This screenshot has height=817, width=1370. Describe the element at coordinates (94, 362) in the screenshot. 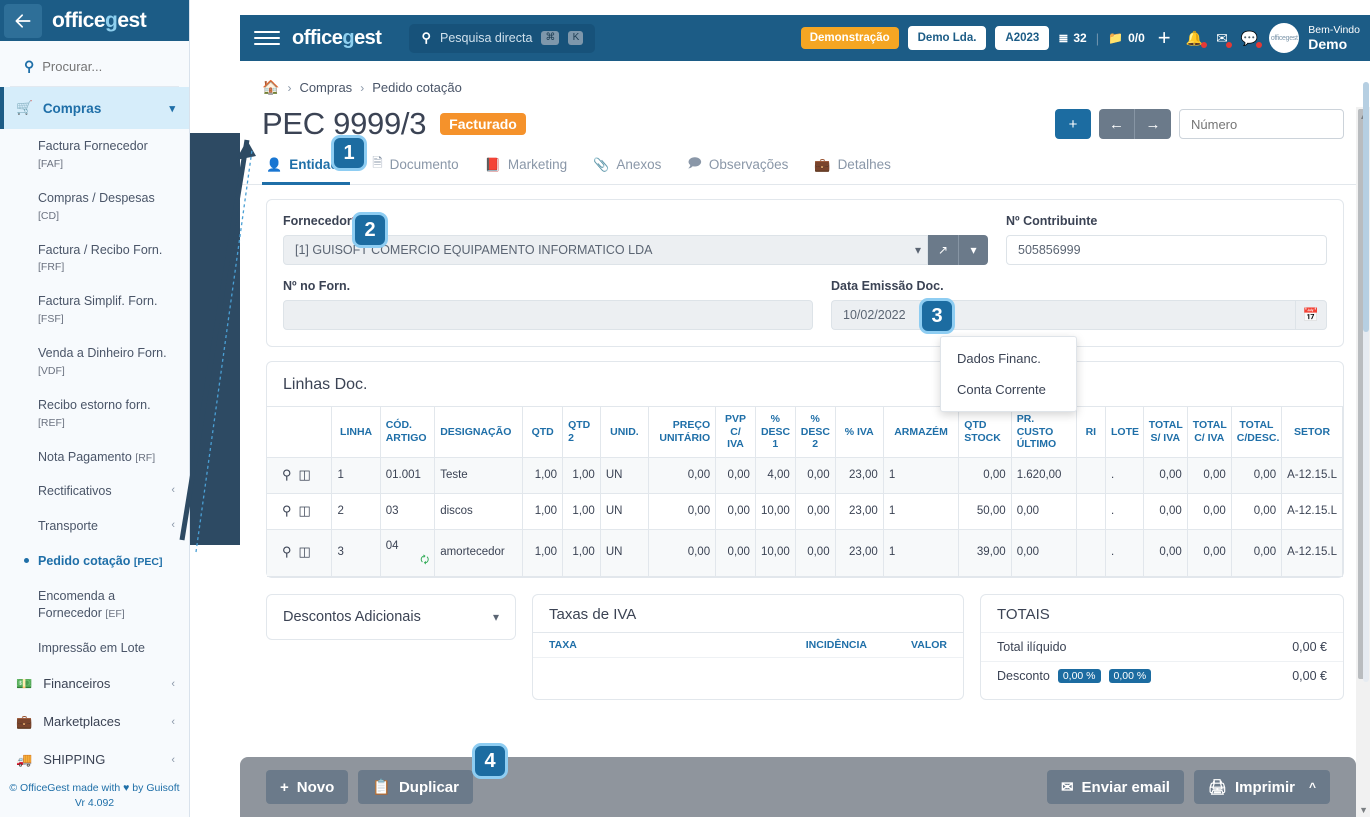

I see `sidebar-item-vdf: Venda a Dinheiro Forn. [VDF]` at that location.